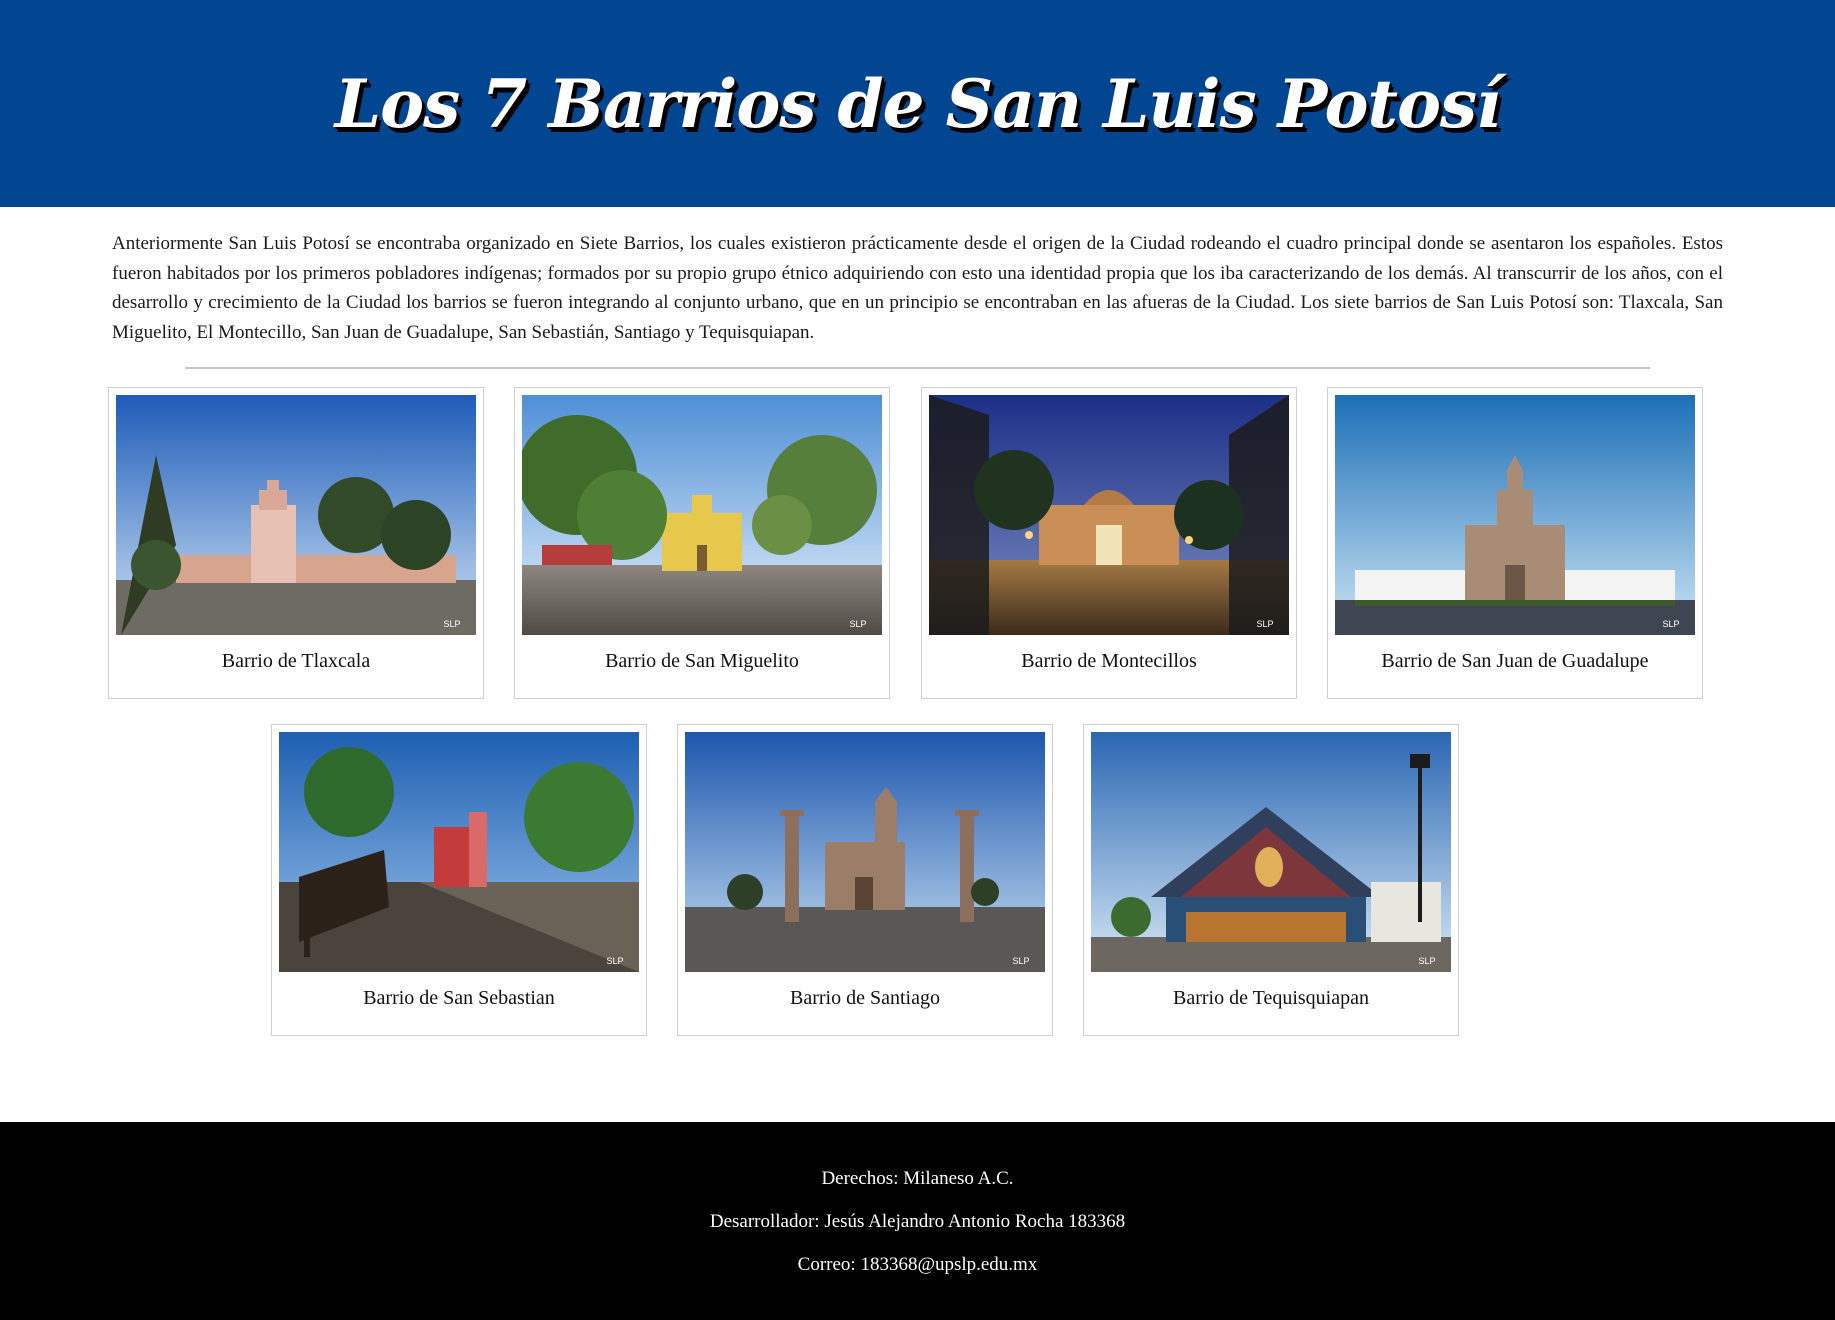  Describe the element at coordinates (1515, 661) in the screenshot. I see `barrio-caption: Barrio de San Juan de Guadalupe` at that location.